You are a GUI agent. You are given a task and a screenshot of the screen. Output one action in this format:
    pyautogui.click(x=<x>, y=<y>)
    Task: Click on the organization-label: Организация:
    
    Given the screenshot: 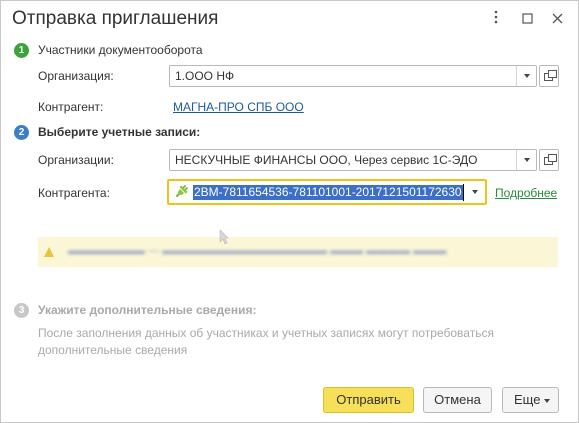 What is the action you would take?
    pyautogui.click(x=76, y=76)
    